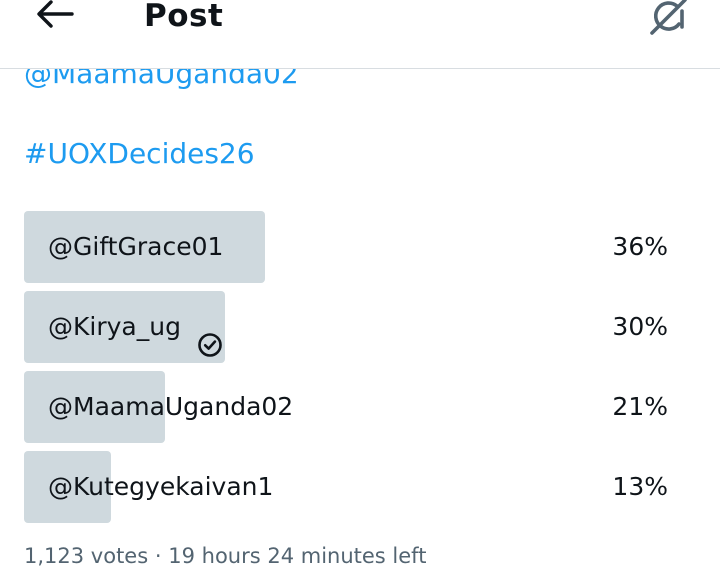  I want to click on grok-icon, so click(669, 21).